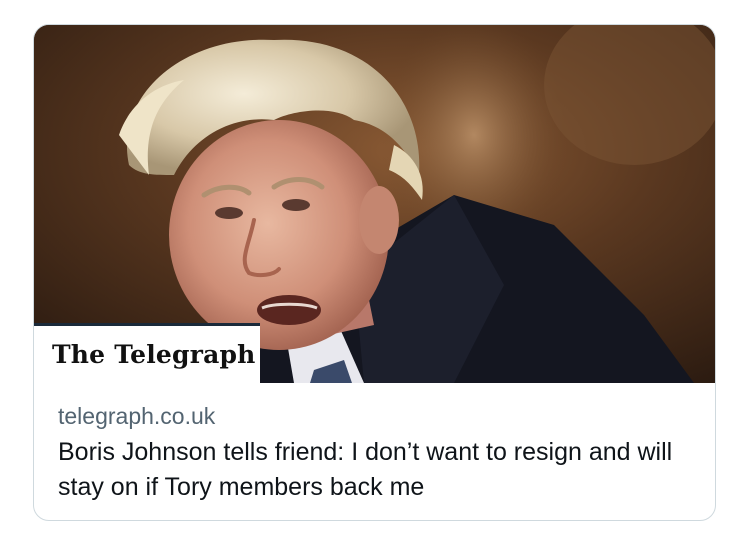  I want to click on link-domain: telegraph.co.uk, so click(137, 416).